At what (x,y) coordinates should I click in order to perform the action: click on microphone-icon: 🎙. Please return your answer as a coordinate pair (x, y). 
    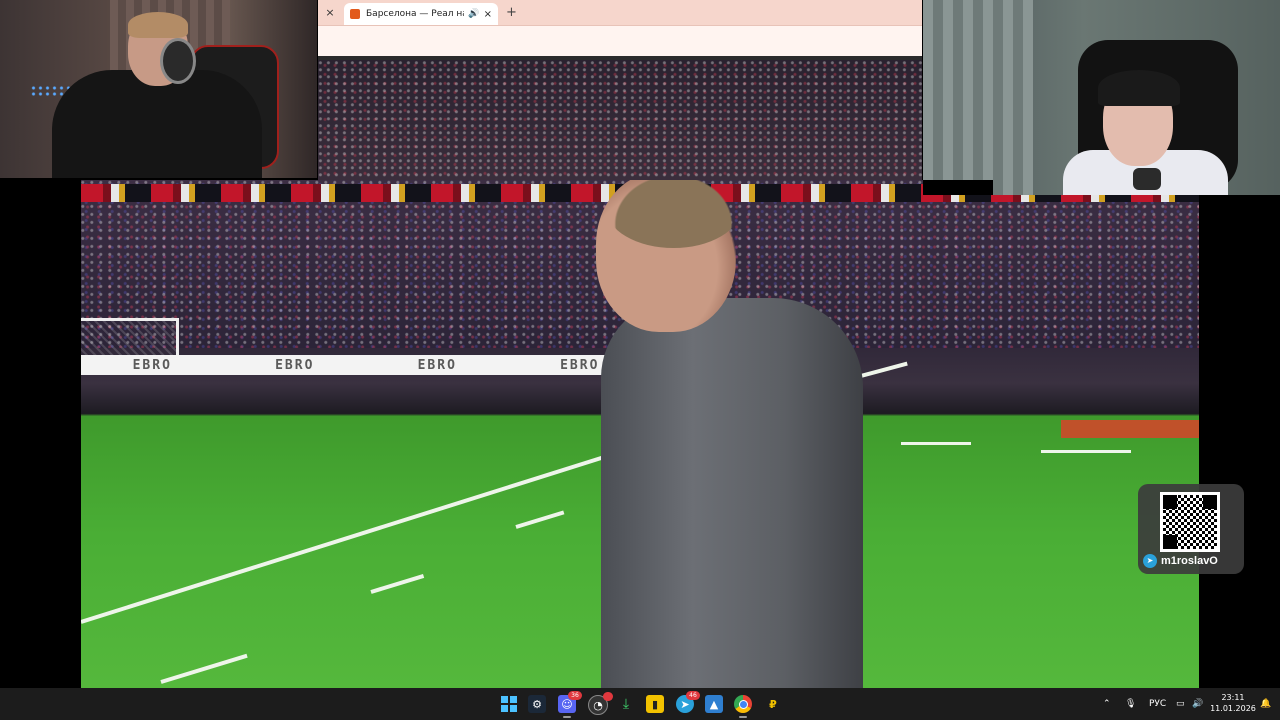
    Looking at the image, I should click on (1130, 704).